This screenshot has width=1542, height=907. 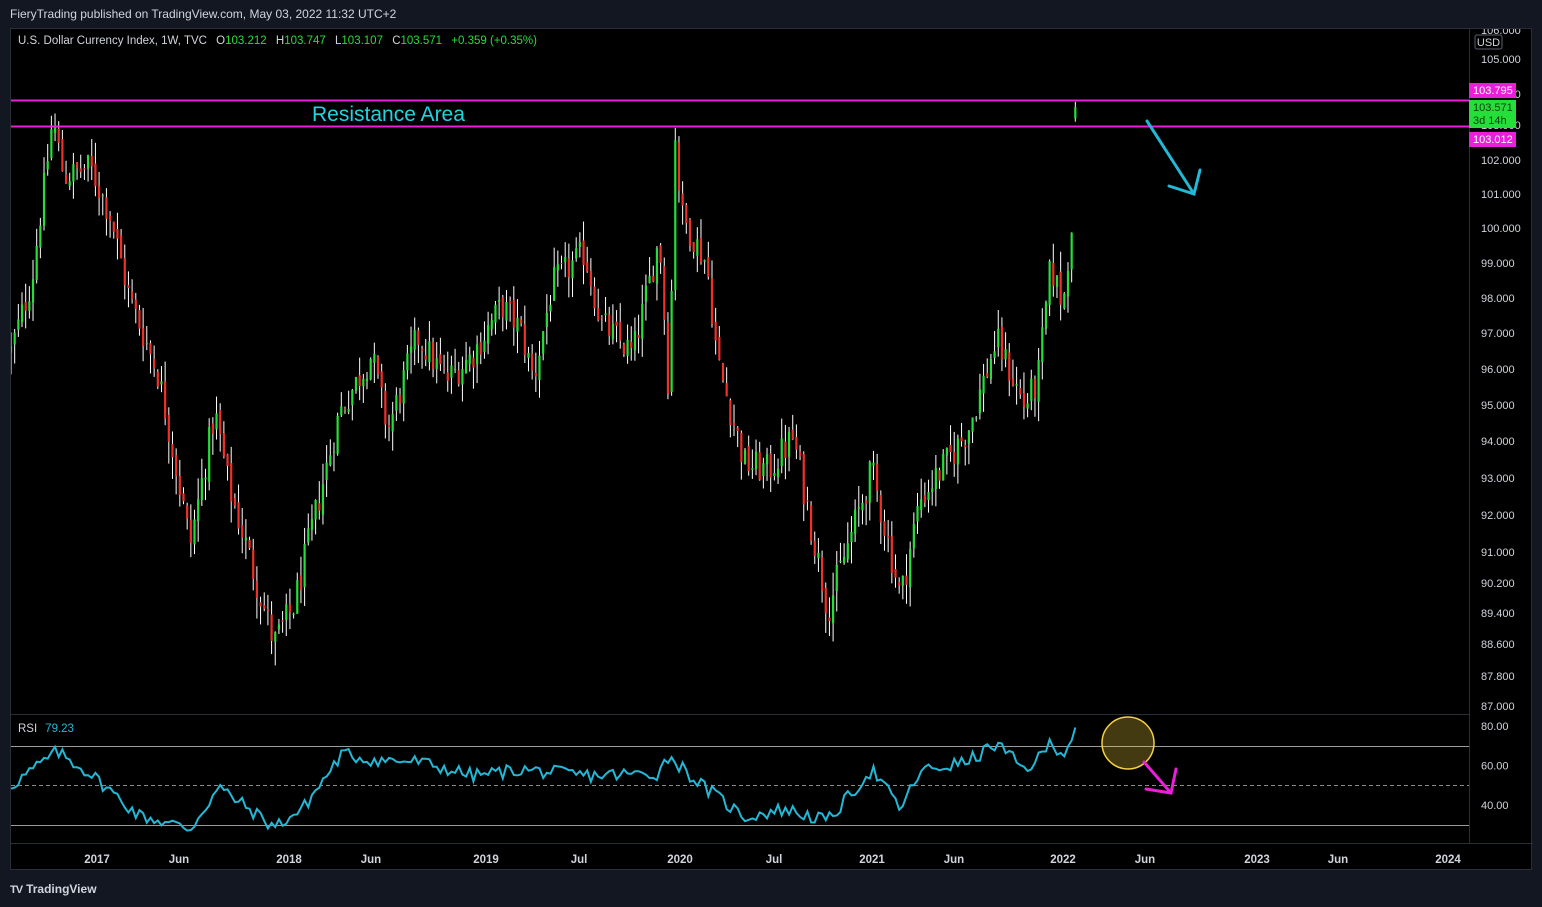 What do you see at coordinates (1495, 766) in the screenshot?
I see `rsi-axis: 80.00 60.00 40.00` at bounding box center [1495, 766].